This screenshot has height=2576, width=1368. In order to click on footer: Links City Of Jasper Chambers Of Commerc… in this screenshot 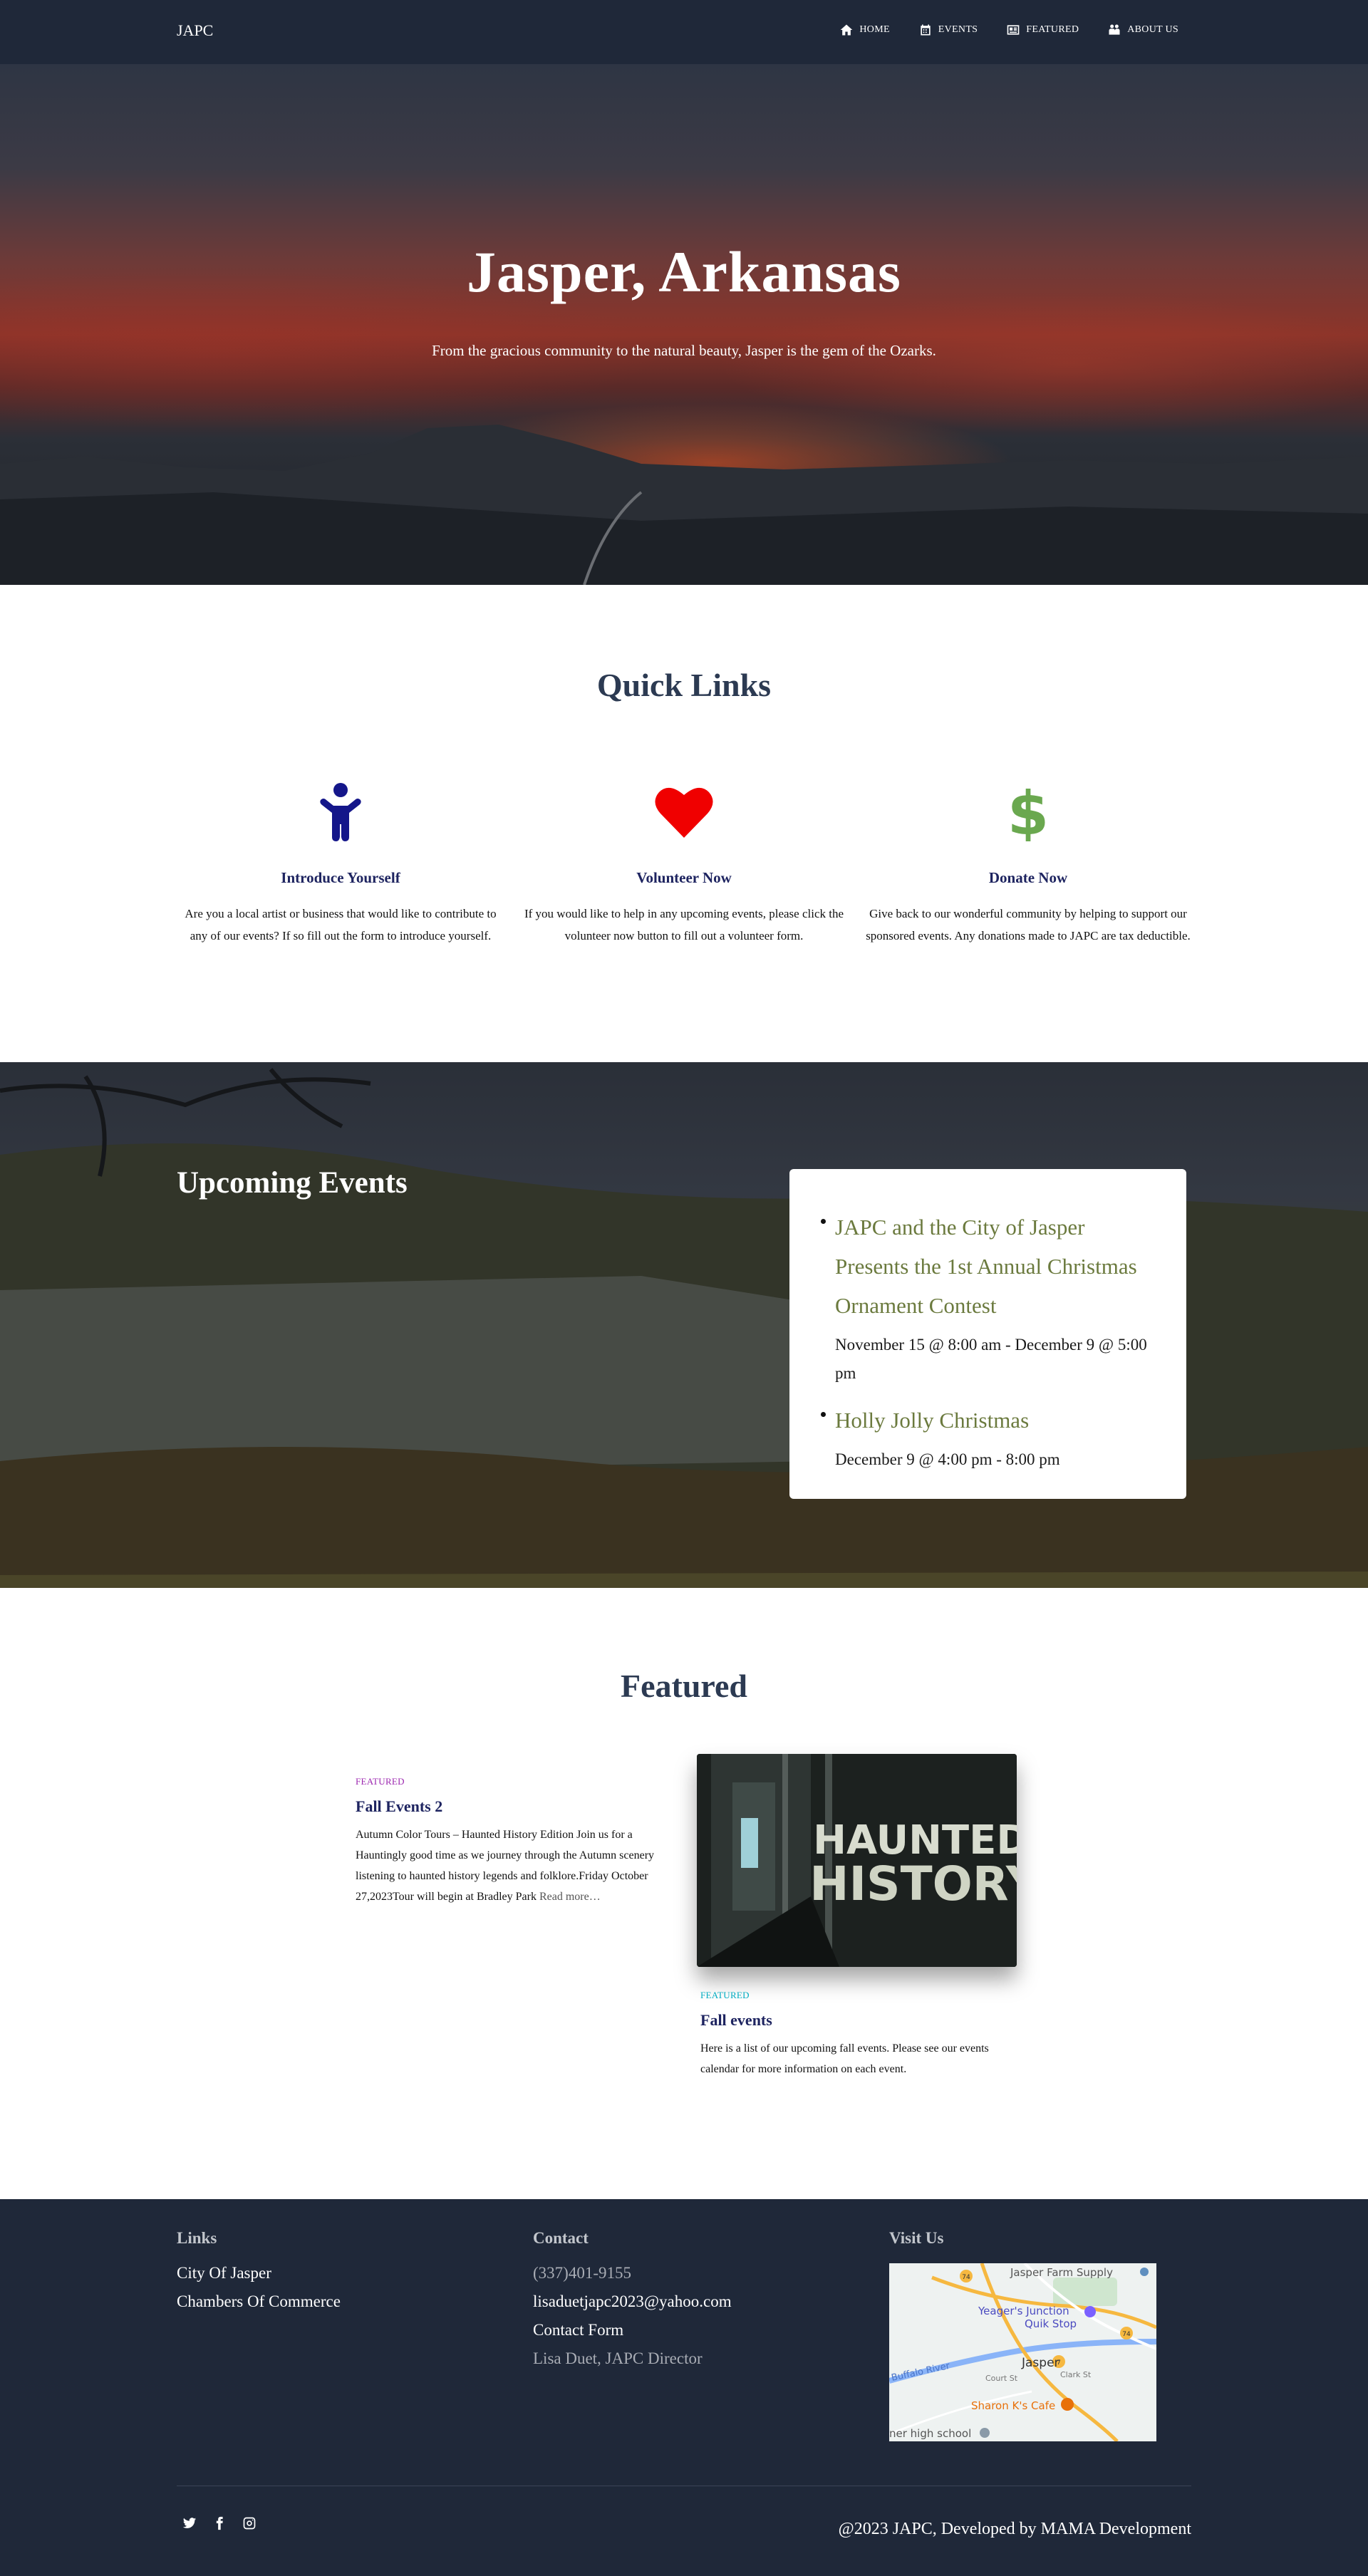, I will do `click(684, 2387)`.